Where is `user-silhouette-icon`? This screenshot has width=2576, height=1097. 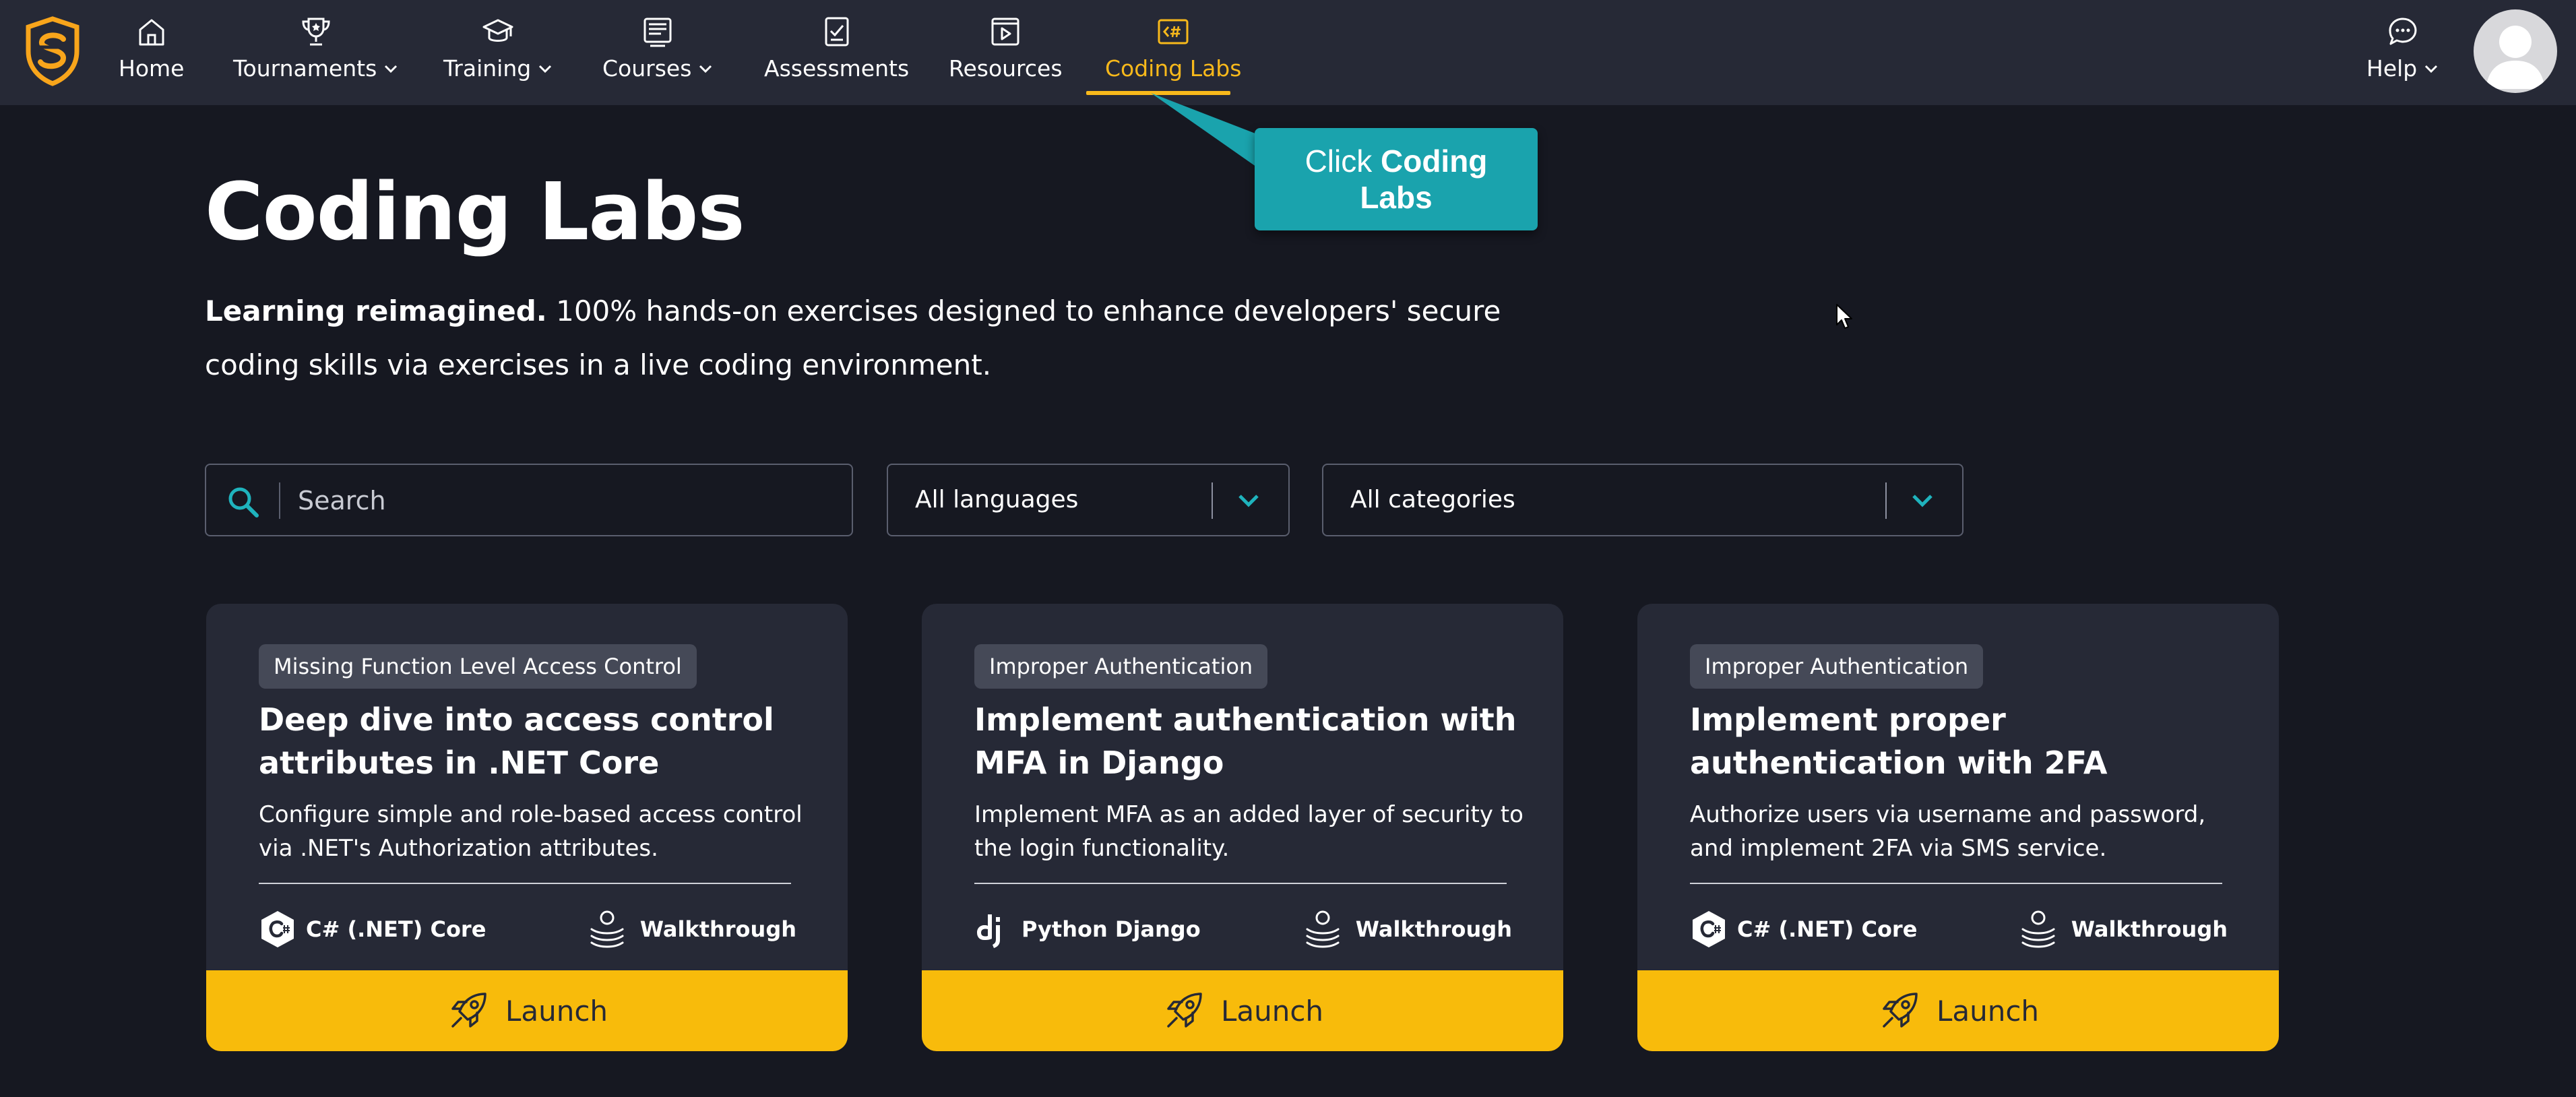
user-silhouette-icon is located at coordinates (2515, 57).